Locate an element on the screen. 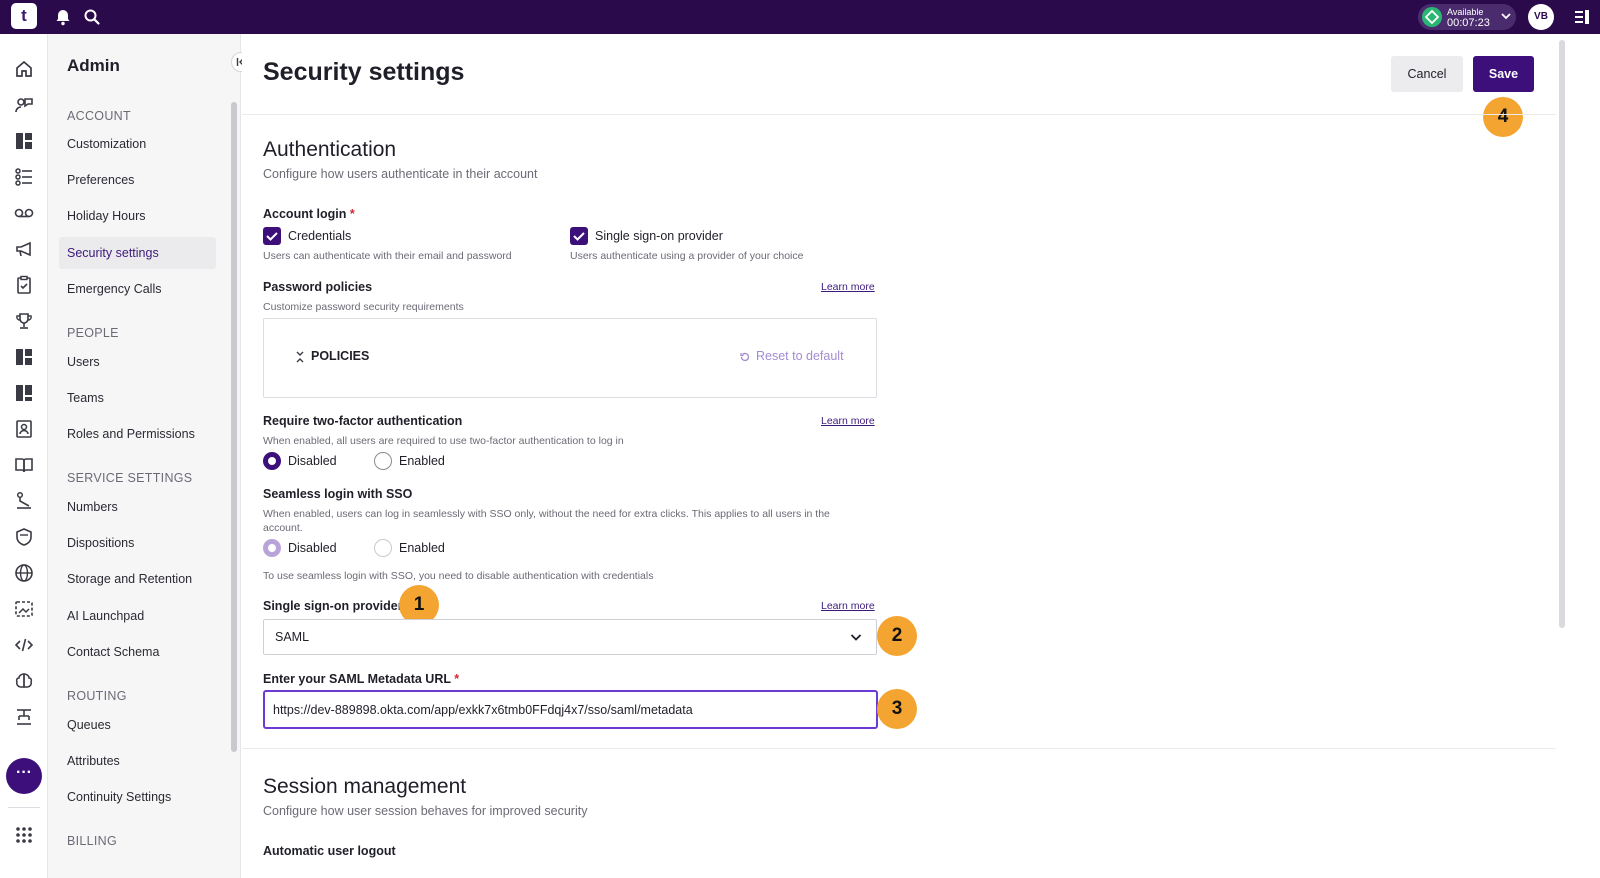 The image size is (1600, 878). routing-icon is located at coordinates (24, 717).